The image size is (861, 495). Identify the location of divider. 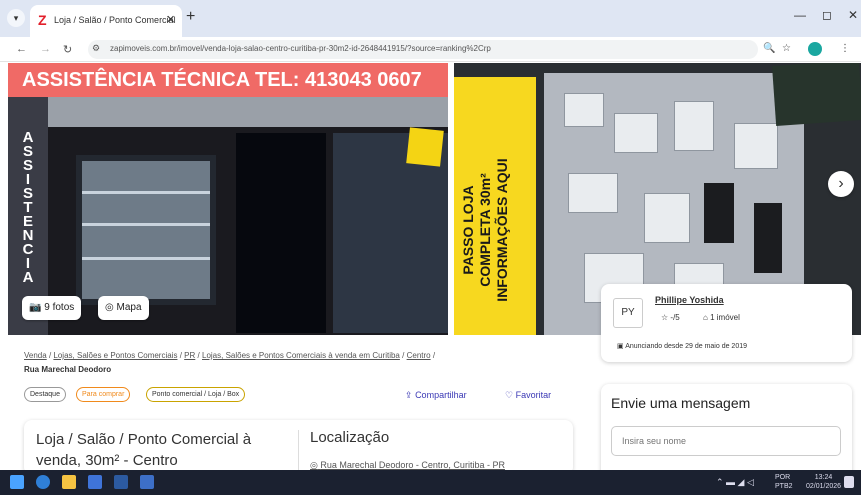
(298, 452).